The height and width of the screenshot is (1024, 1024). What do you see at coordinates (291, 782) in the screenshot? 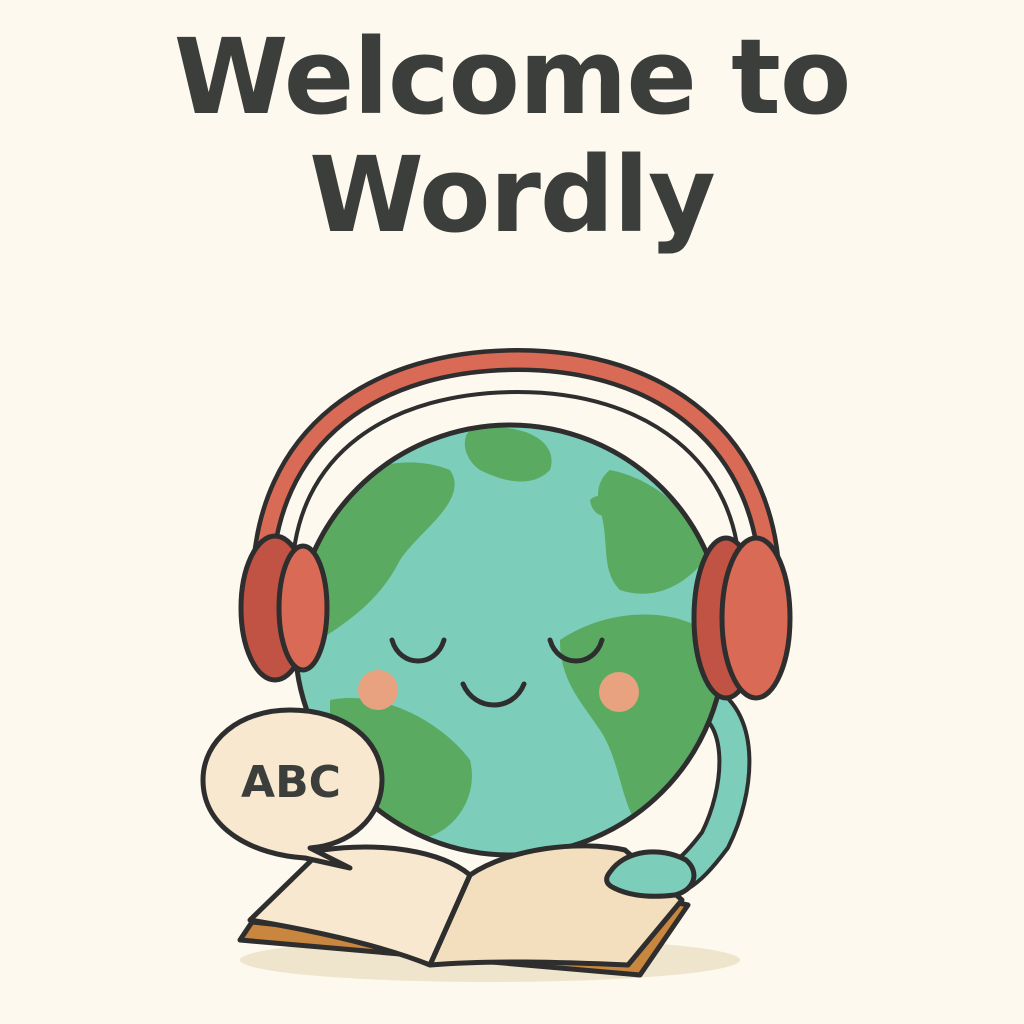
I see `speech-bubble-text: ABC` at bounding box center [291, 782].